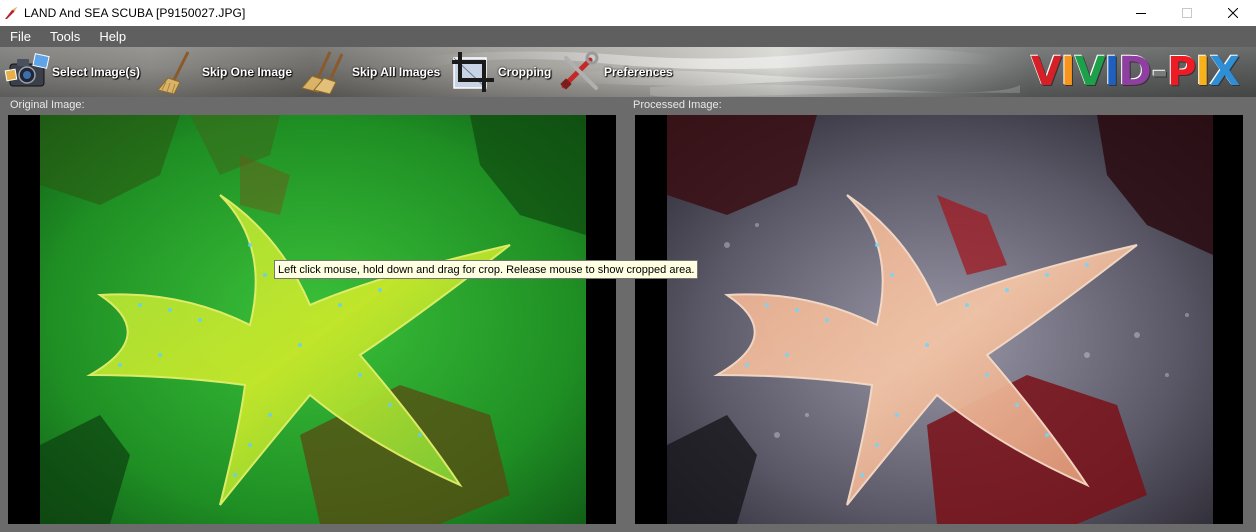  I want to click on minimize-icon, so click(1141, 13).